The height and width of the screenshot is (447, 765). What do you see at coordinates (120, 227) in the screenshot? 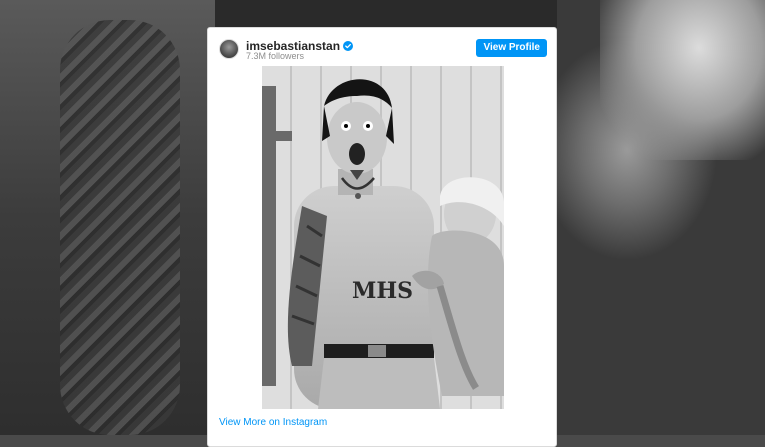
I see `background-tattooed-arm` at bounding box center [120, 227].